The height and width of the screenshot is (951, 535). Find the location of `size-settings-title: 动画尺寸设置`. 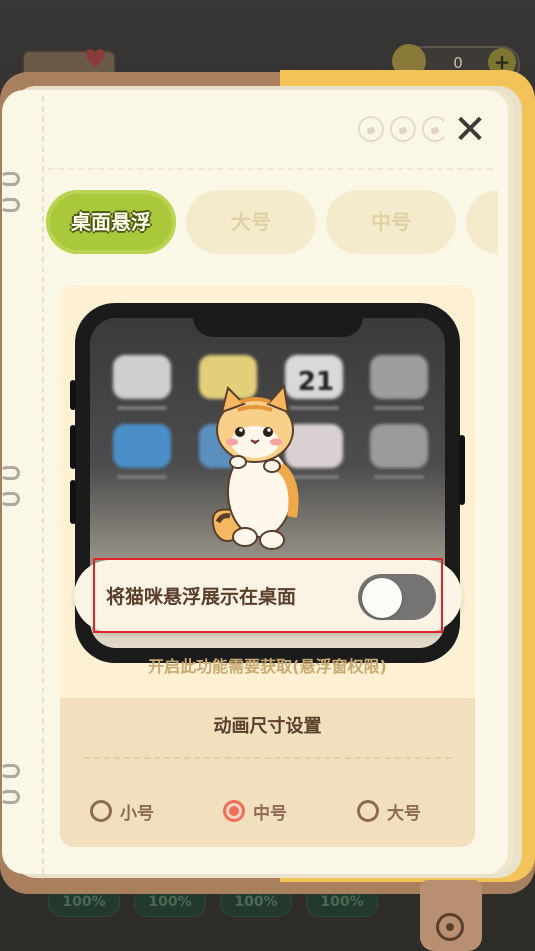

size-settings-title: 动画尺寸设置 is located at coordinates (267, 726).